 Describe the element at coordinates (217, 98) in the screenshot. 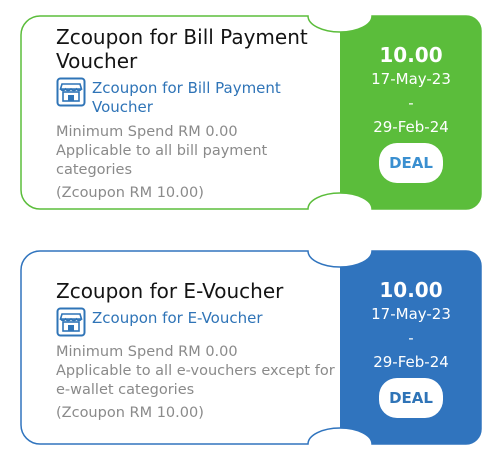

I see `voucher-brand-link: Zcoupon for Bill Payment Voucher` at that location.